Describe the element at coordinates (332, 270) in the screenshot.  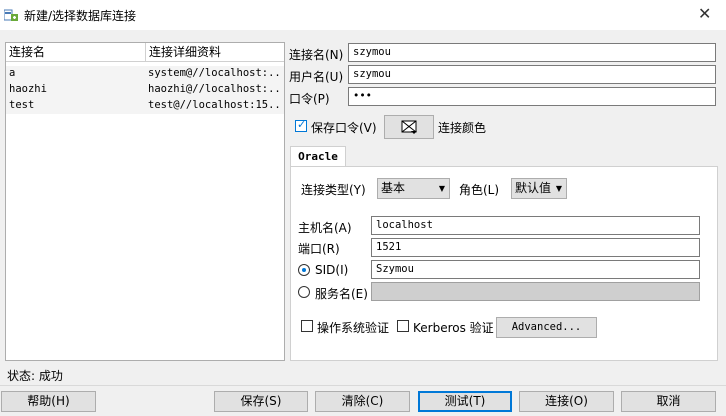
I see `sid-label: SID(I)` at that location.